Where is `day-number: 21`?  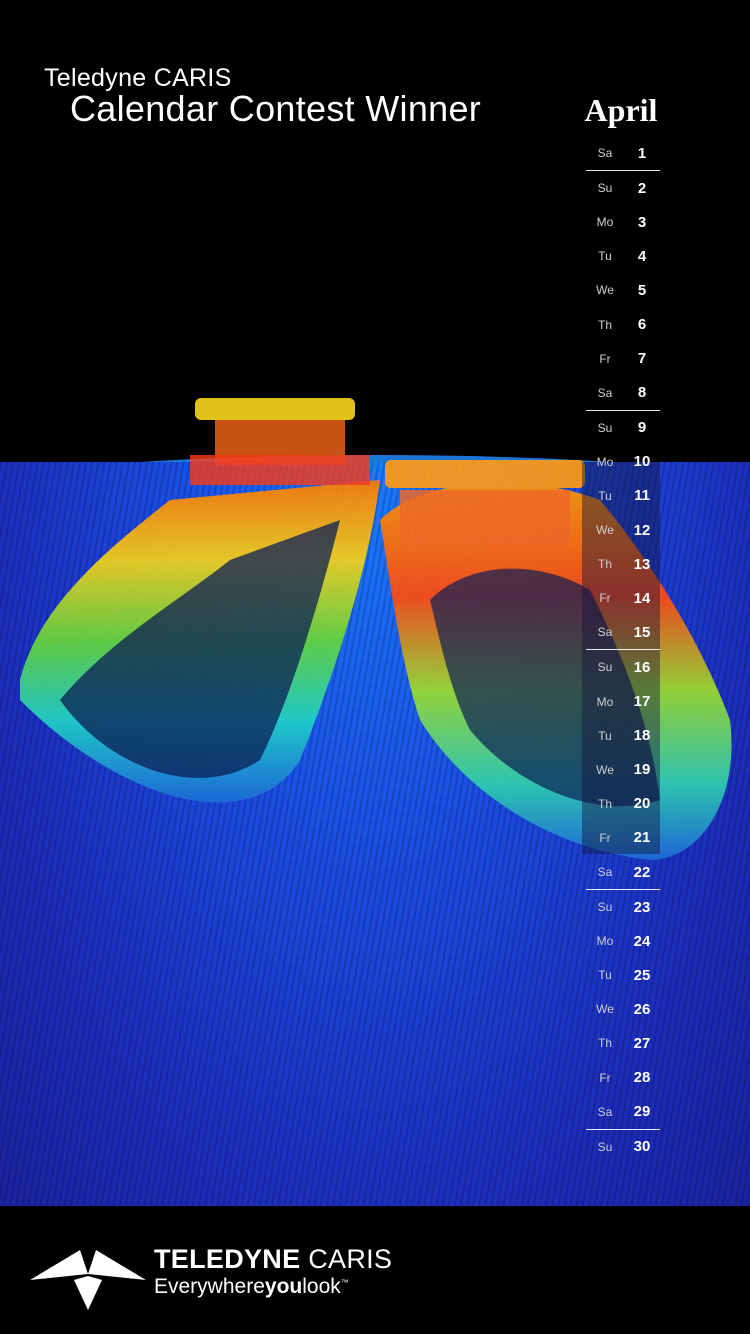
day-number: 21 is located at coordinates (642, 838).